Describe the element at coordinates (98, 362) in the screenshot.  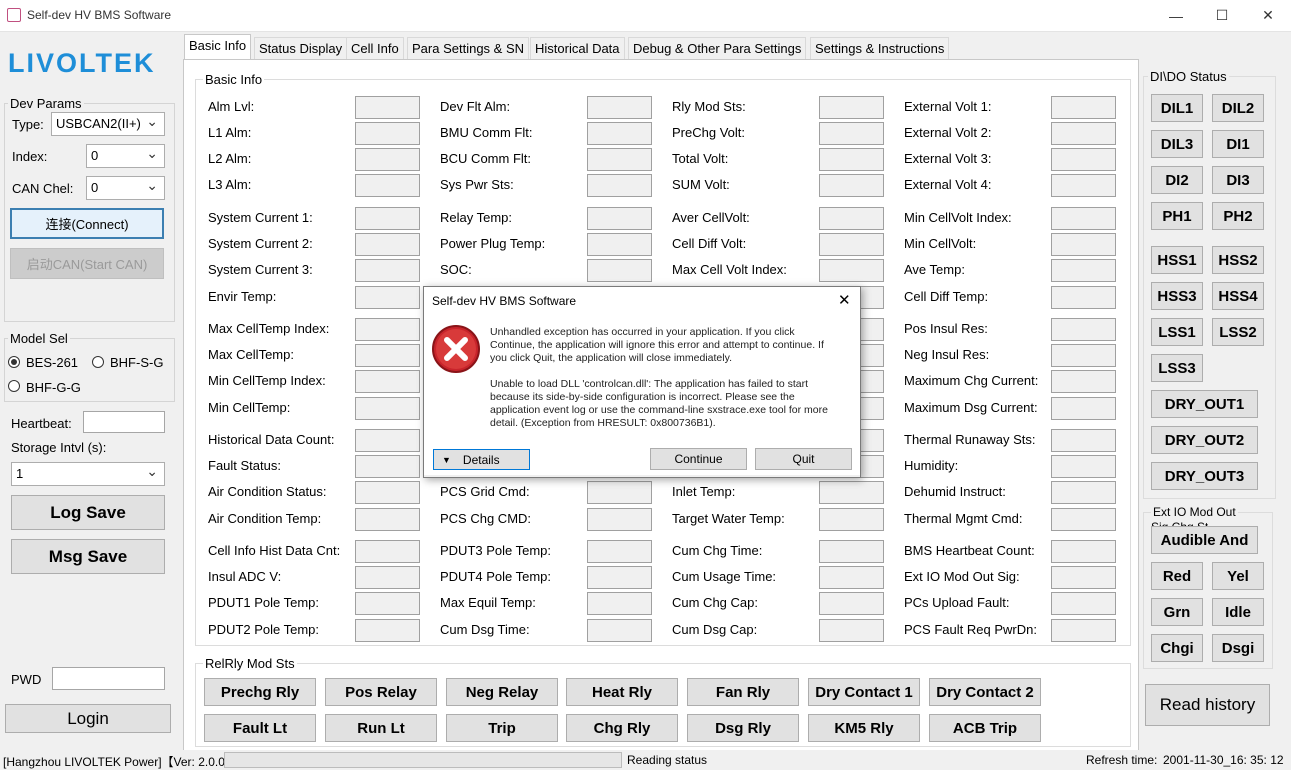
I see `model-radio-bhfsg` at that location.